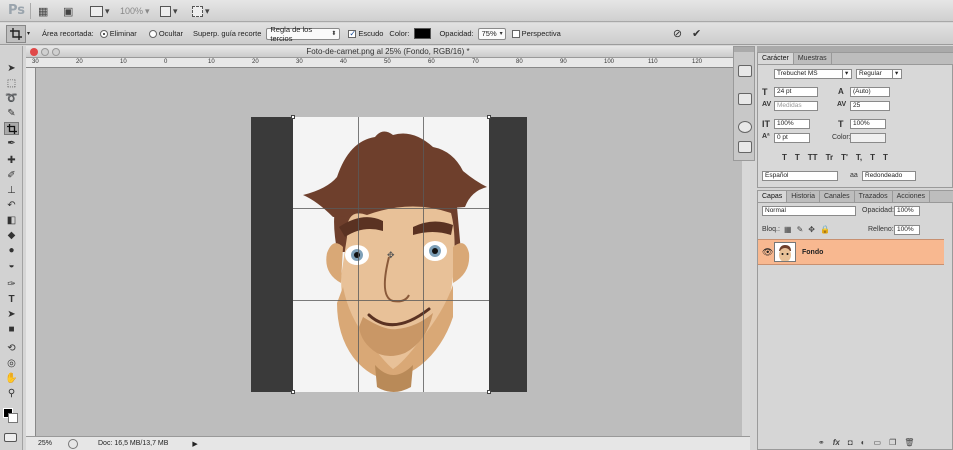 The width and height of the screenshot is (953, 450). What do you see at coordinates (821, 442) in the screenshot?
I see `link-layers-icon: ⚭` at bounding box center [821, 442].